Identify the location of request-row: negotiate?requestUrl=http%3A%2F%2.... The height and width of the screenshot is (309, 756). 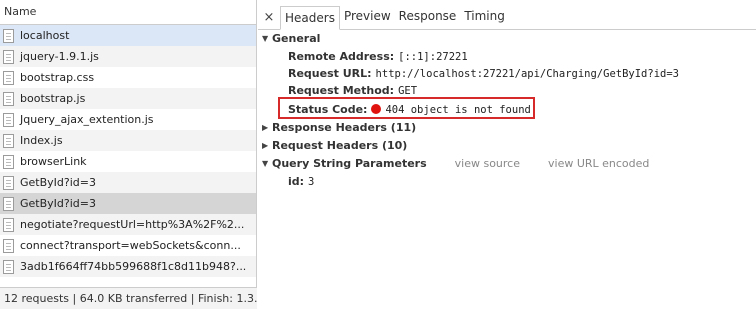
(128, 224).